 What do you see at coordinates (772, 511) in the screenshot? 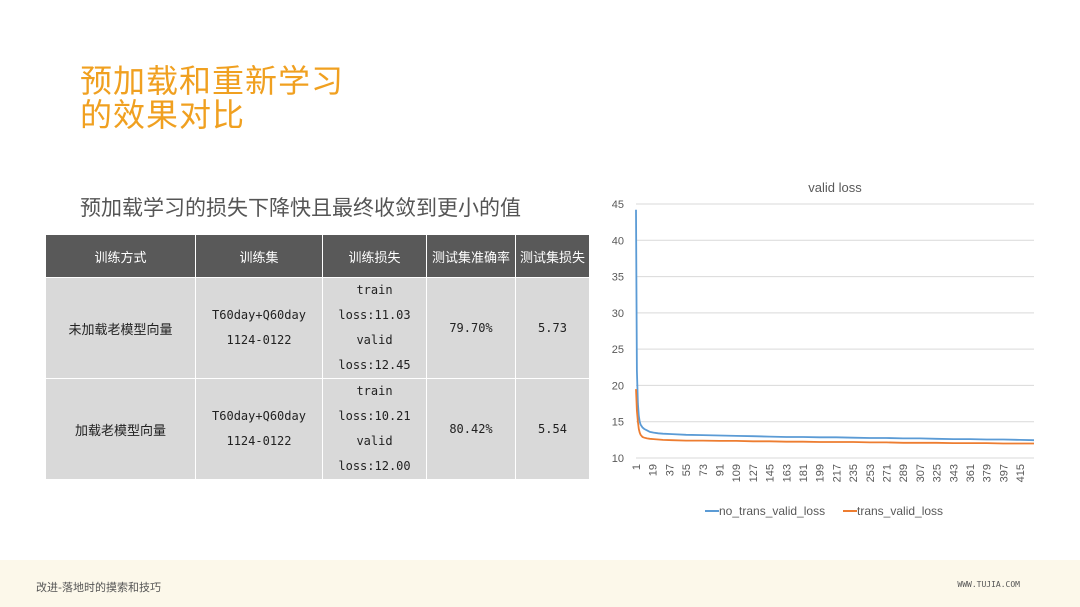
I see `legend-label: no_trans_valid_loss` at bounding box center [772, 511].